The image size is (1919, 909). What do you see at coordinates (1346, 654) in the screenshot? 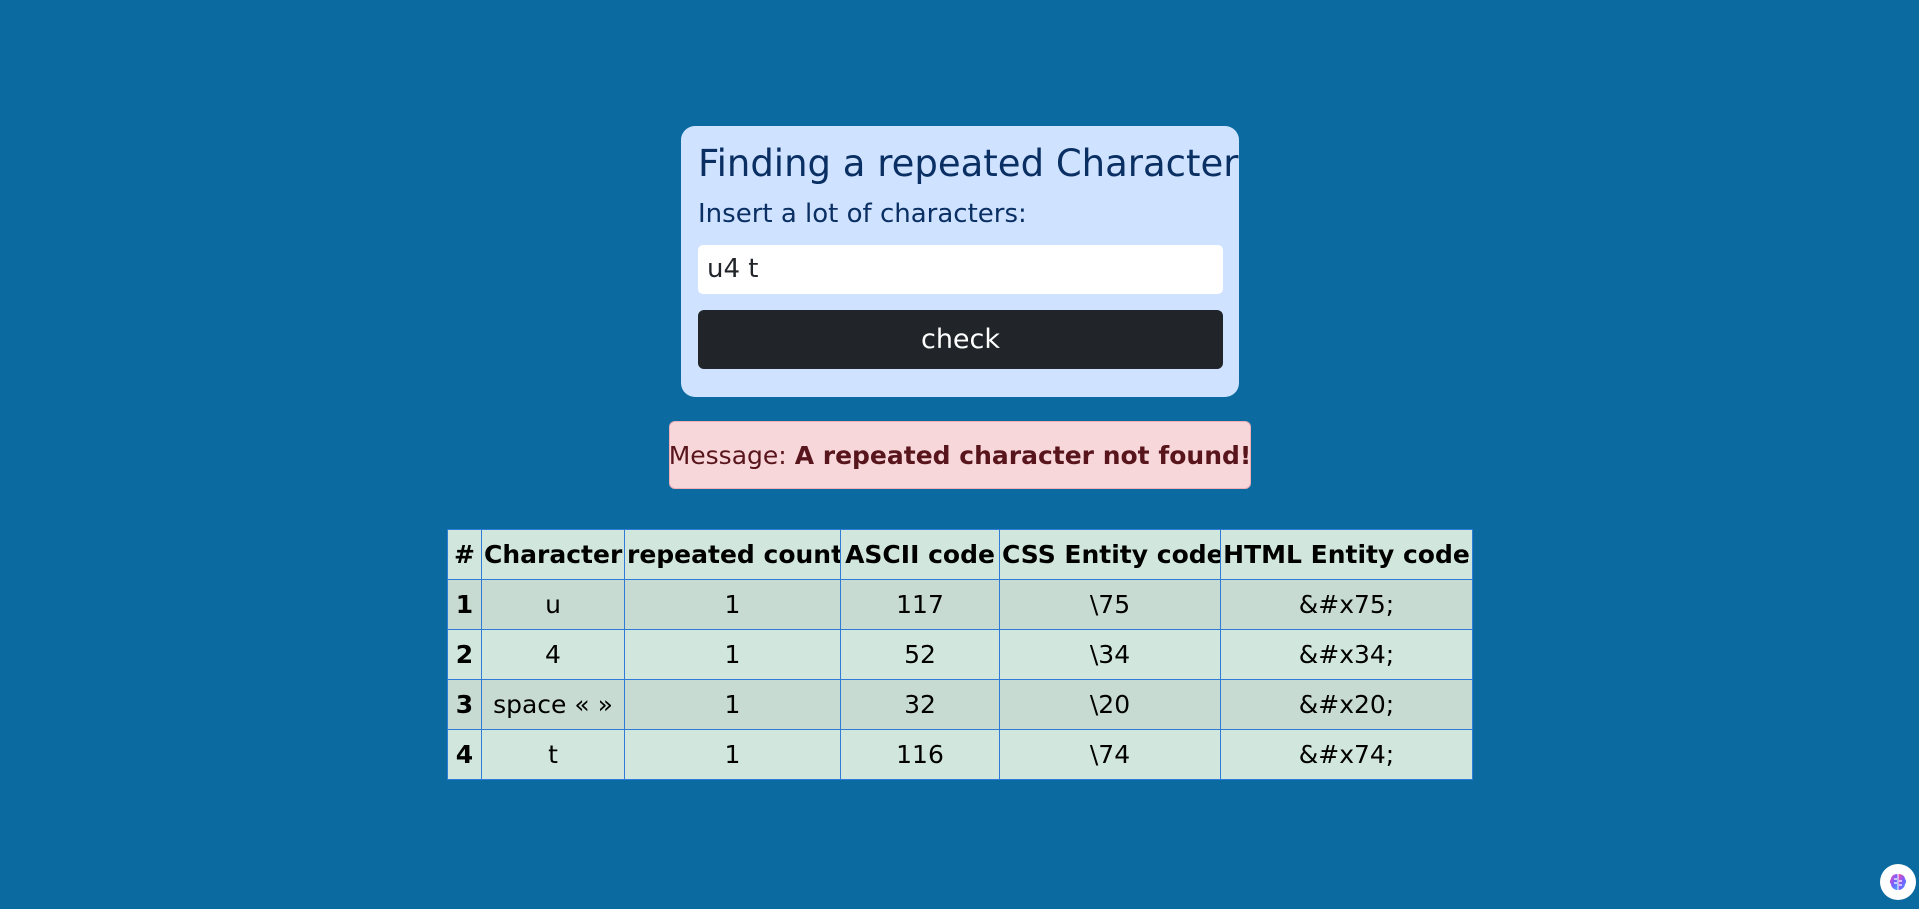
I see `cell-html-entity-code: &#x34;` at bounding box center [1346, 654].